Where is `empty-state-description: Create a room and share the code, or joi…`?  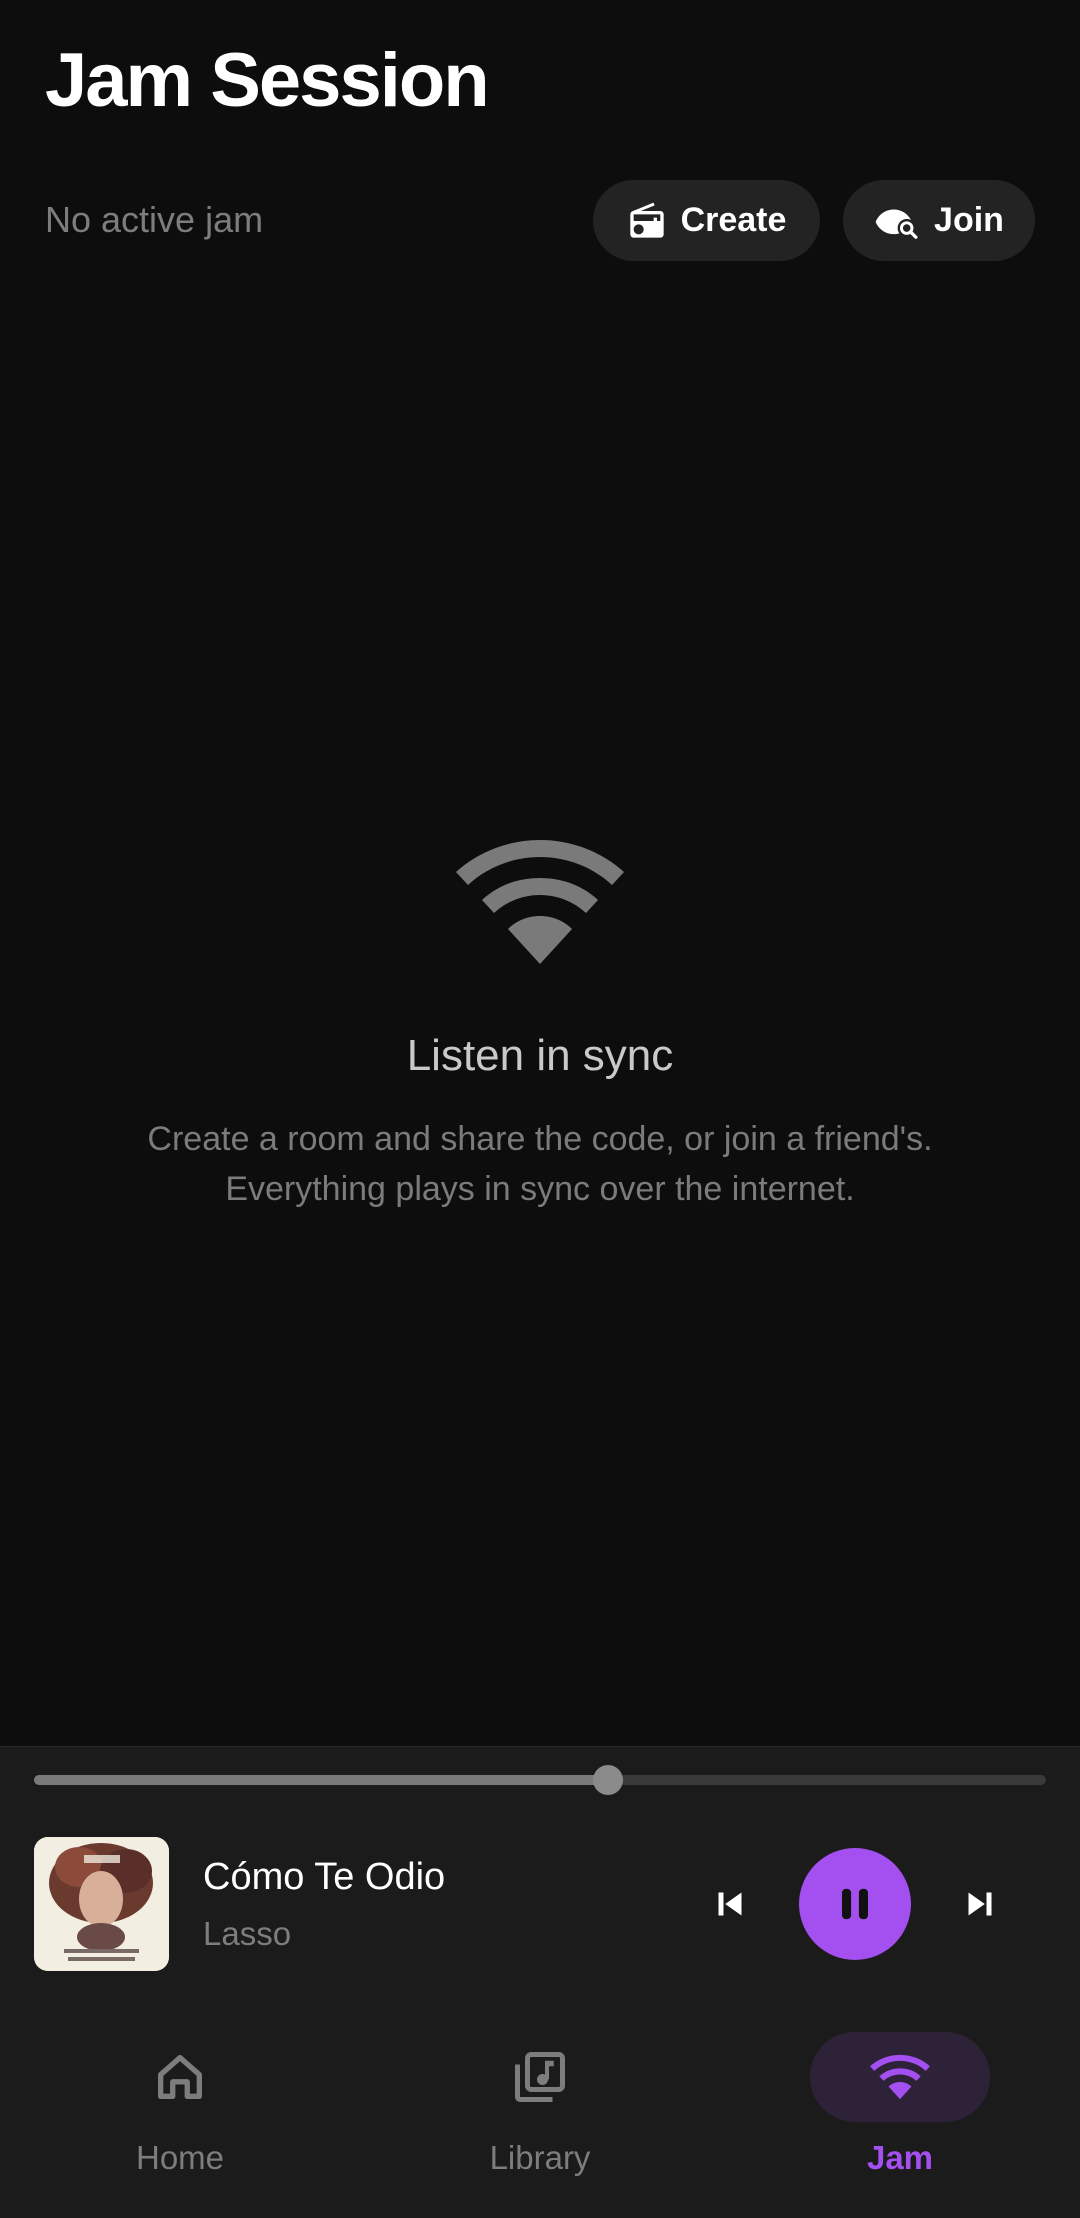
empty-state-description: Create a room and share the code, or joi… is located at coordinates (540, 1164).